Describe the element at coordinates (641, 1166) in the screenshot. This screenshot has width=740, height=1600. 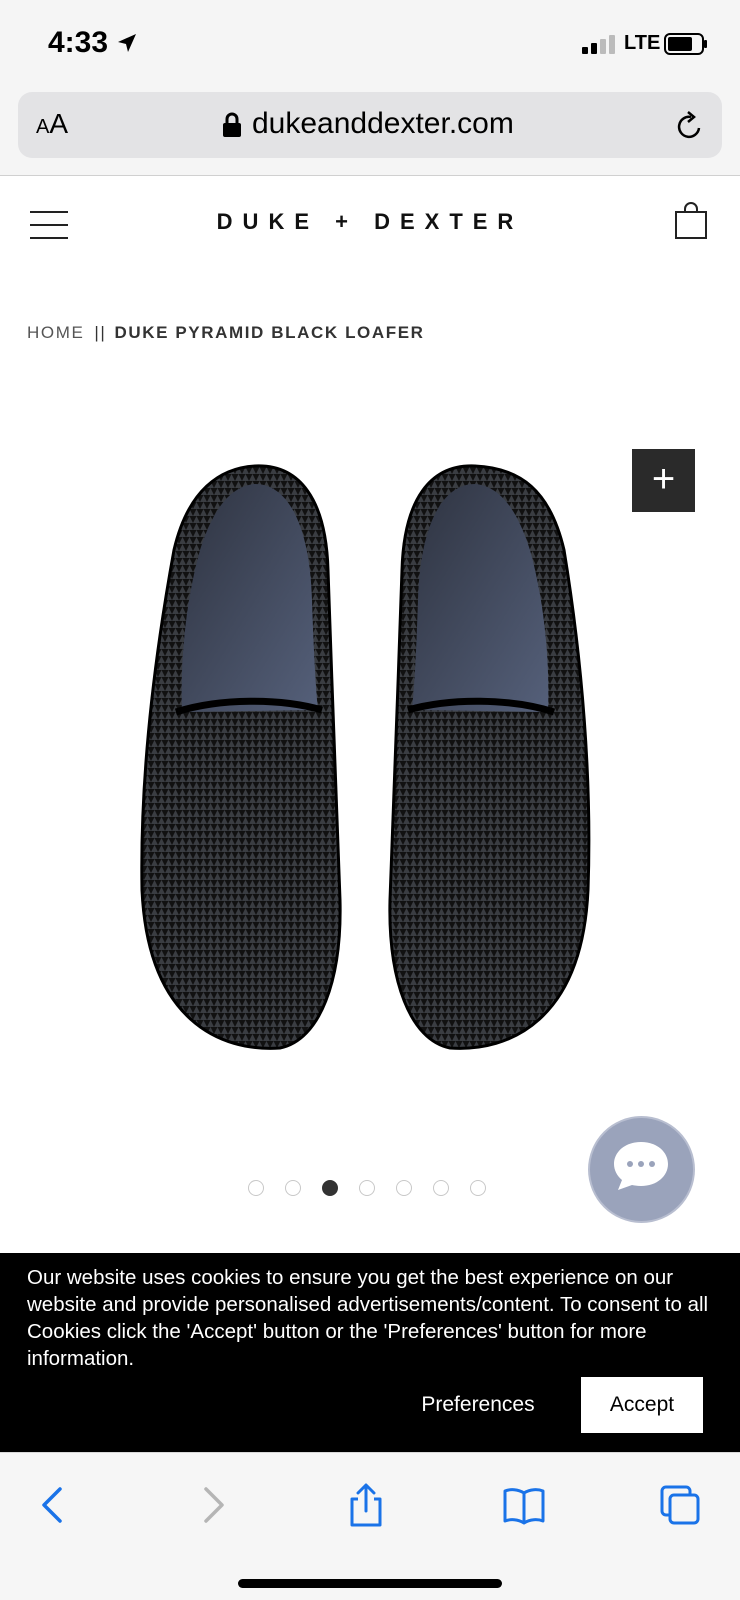
I see `chat-bubble-icon` at that location.